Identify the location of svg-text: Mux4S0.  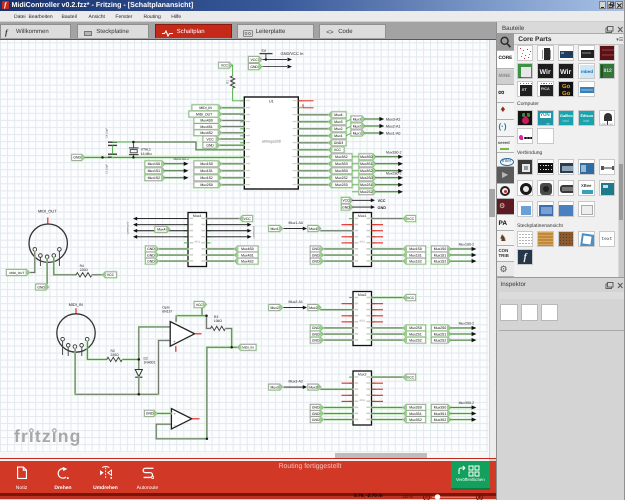
(206, 121).